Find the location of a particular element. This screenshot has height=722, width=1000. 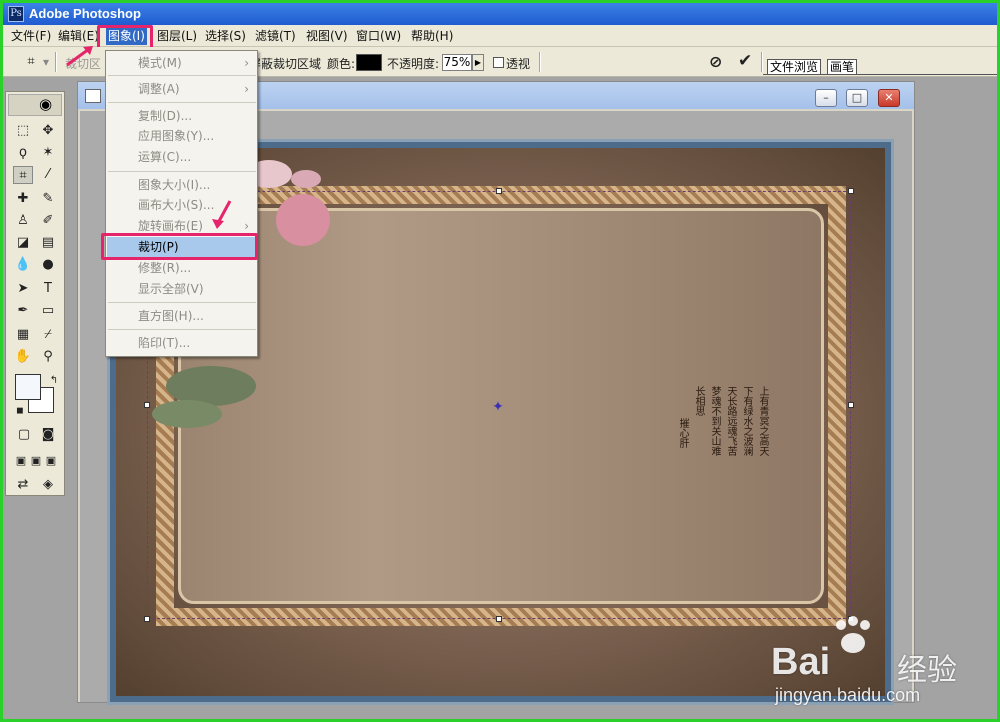

menu-window: 窗口(W) is located at coordinates (378, 36).